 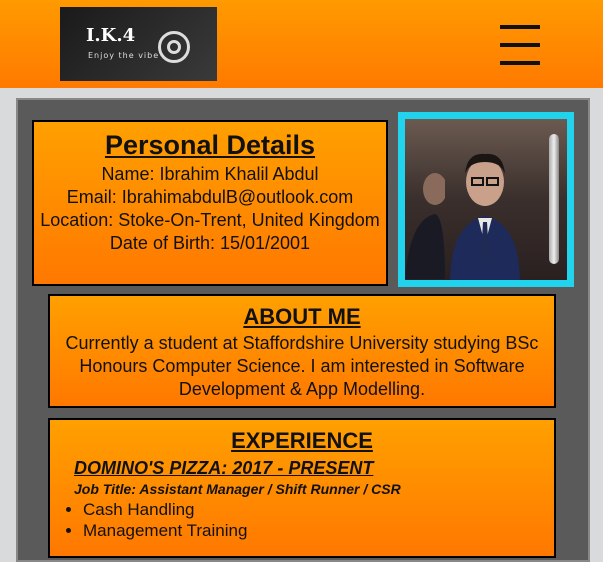 I want to click on profile-photo, so click(x=486, y=199).